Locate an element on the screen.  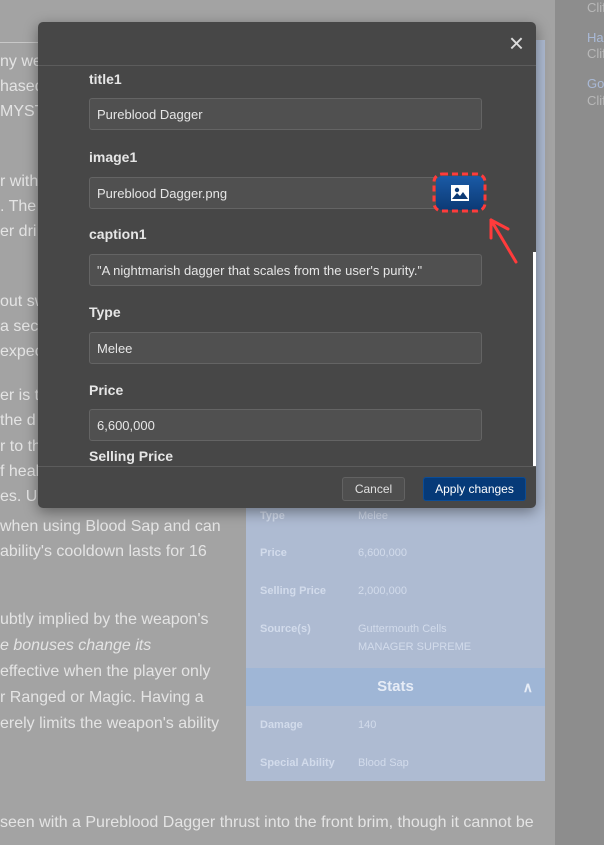
text-line: er is t is located at coordinates (20, 395).